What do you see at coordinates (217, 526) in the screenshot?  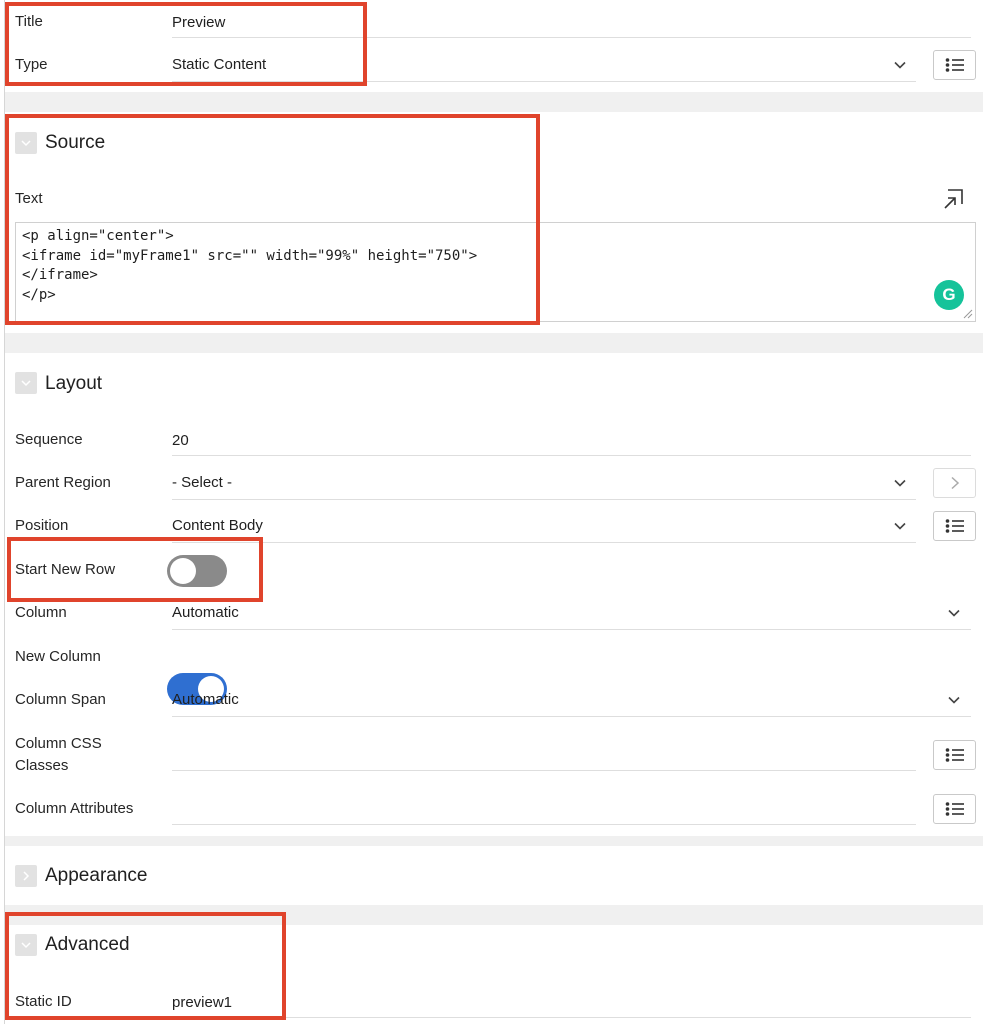 I see `position-select: Content Body` at bounding box center [217, 526].